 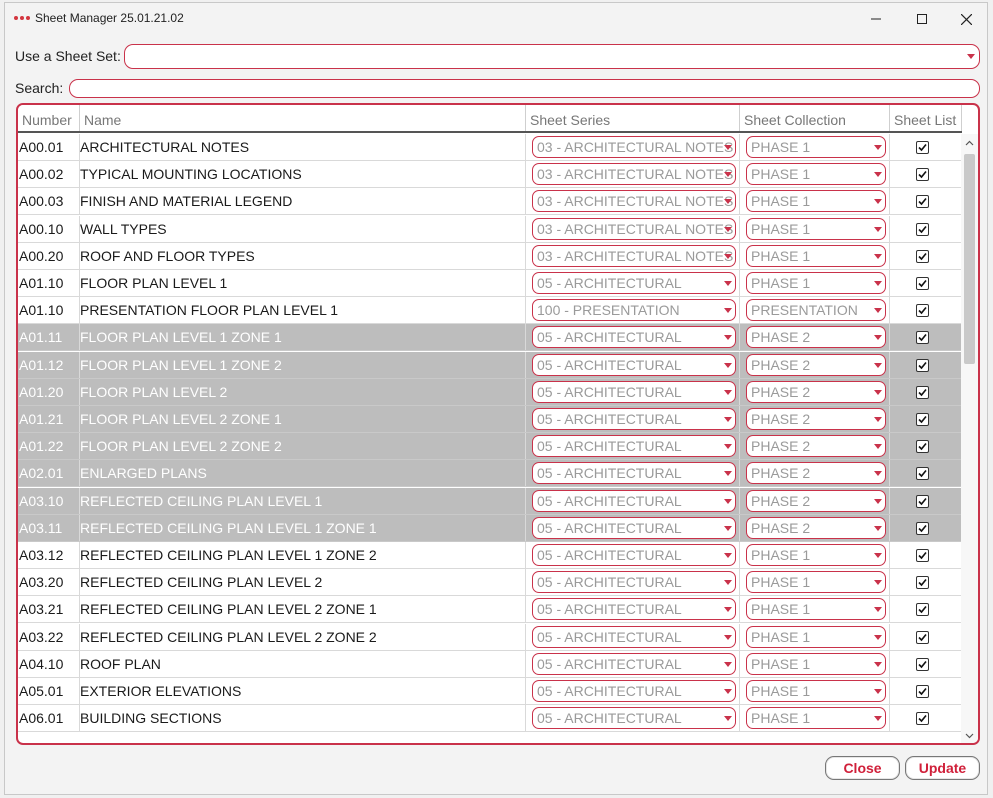 What do you see at coordinates (300, 664) in the screenshot?
I see `sheet-name: ROOF PLAN` at bounding box center [300, 664].